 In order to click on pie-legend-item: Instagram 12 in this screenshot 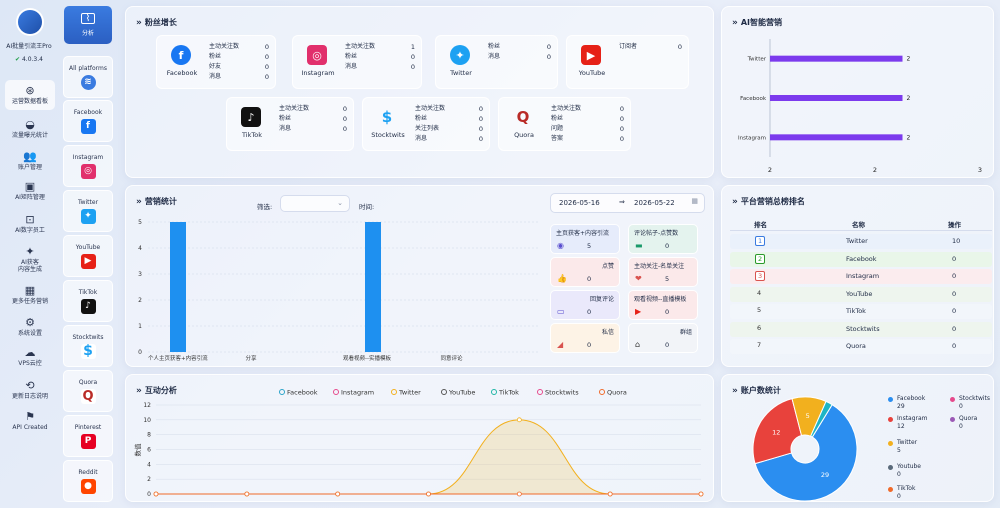, I will do `click(908, 423)`.